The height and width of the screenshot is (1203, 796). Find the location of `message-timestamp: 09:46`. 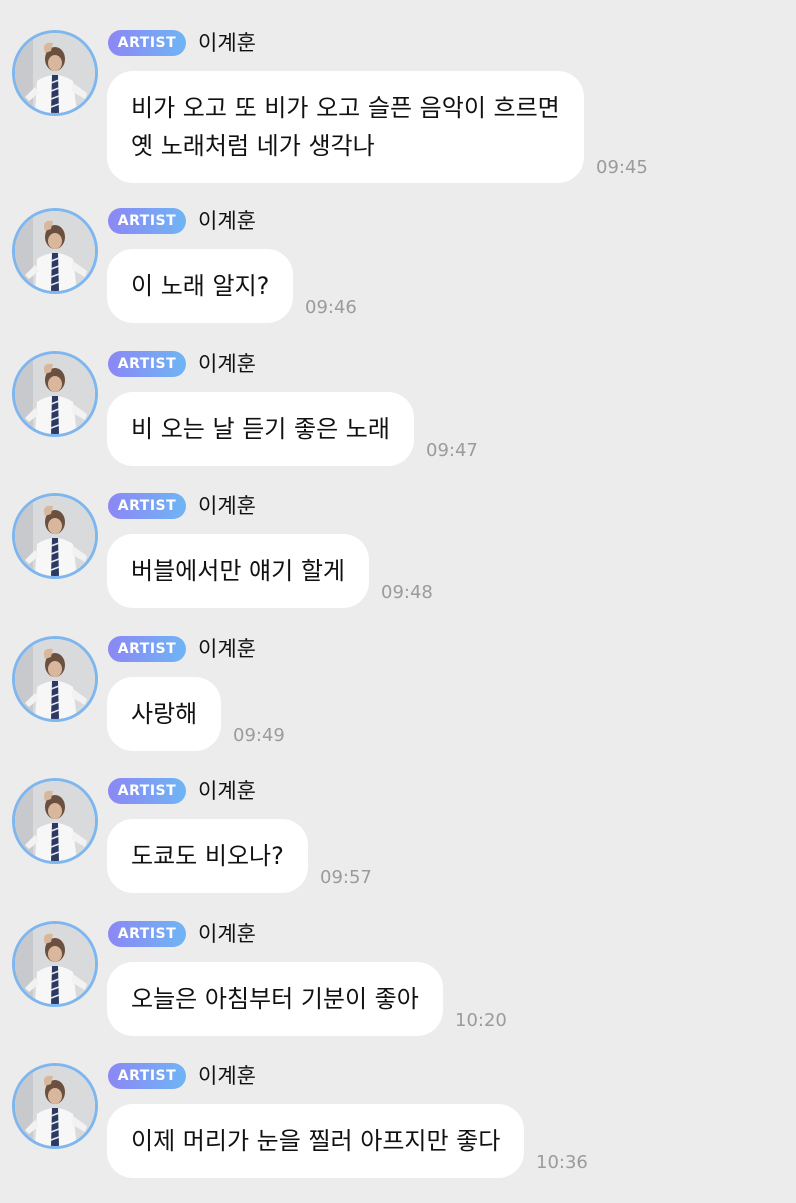

message-timestamp: 09:46 is located at coordinates (331, 307).